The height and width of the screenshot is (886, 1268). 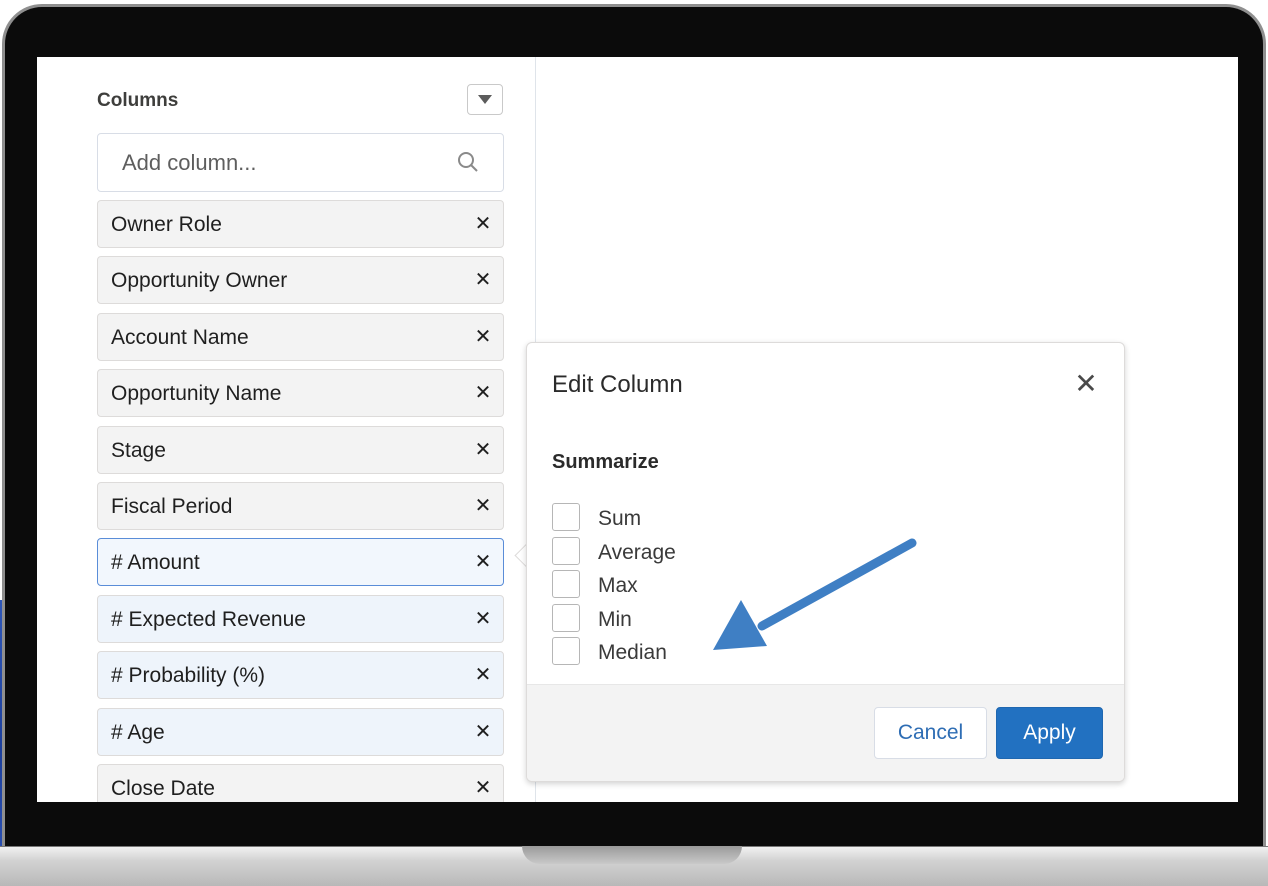 What do you see at coordinates (188, 676) in the screenshot?
I see `column-item-label: # Probability (%)` at bounding box center [188, 676].